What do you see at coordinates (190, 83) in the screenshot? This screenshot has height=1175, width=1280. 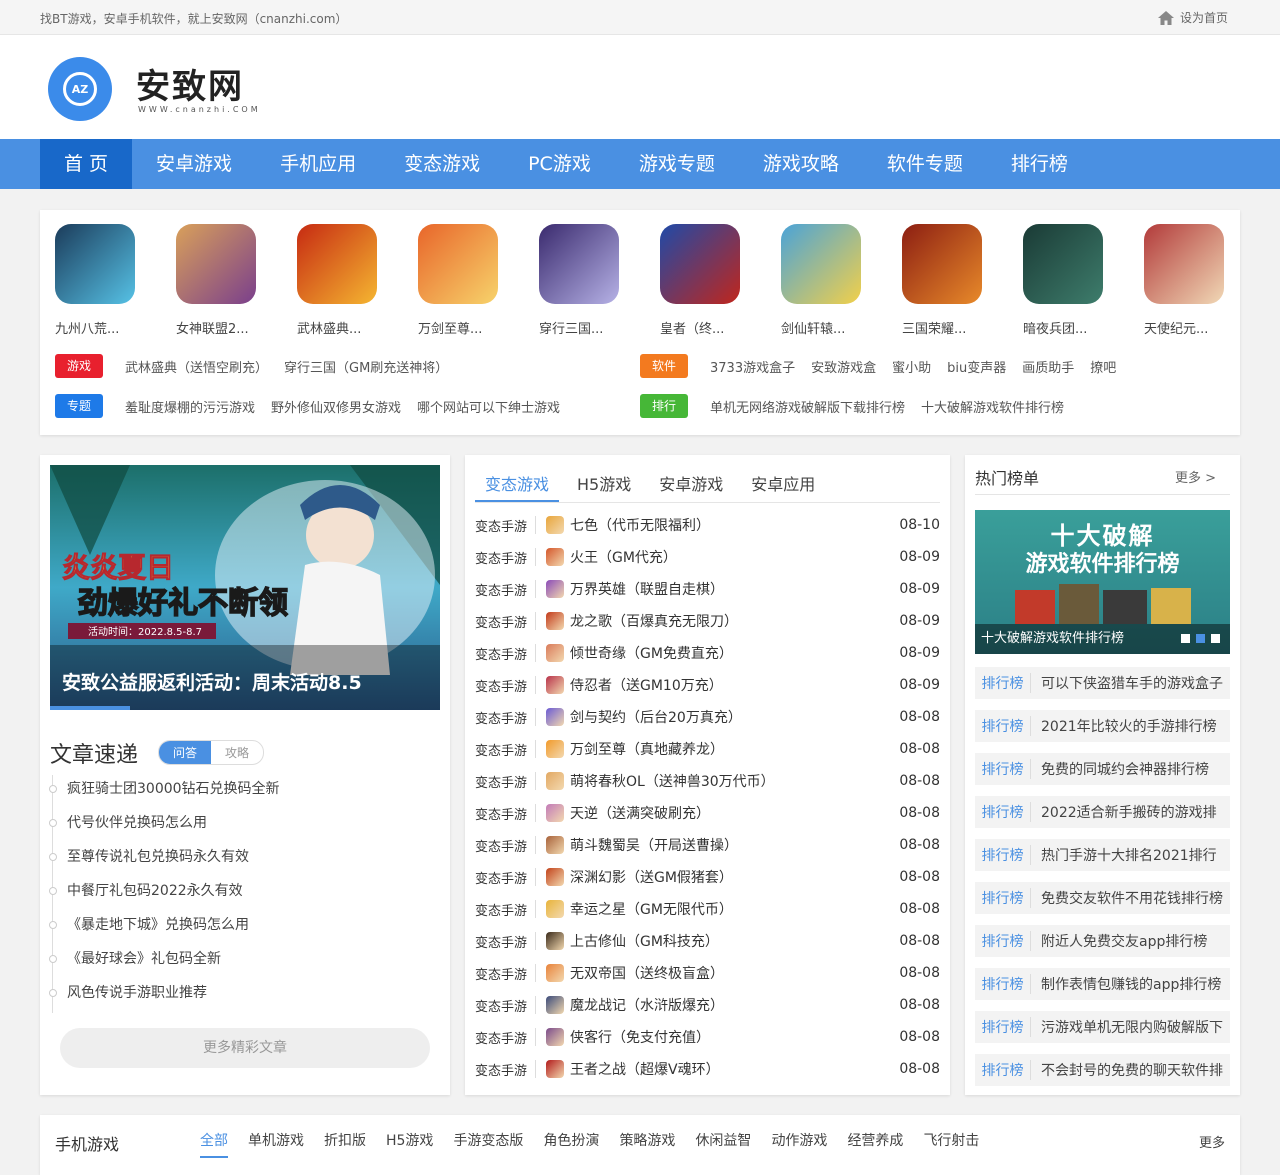 I see `logo-text: 安致网` at bounding box center [190, 83].